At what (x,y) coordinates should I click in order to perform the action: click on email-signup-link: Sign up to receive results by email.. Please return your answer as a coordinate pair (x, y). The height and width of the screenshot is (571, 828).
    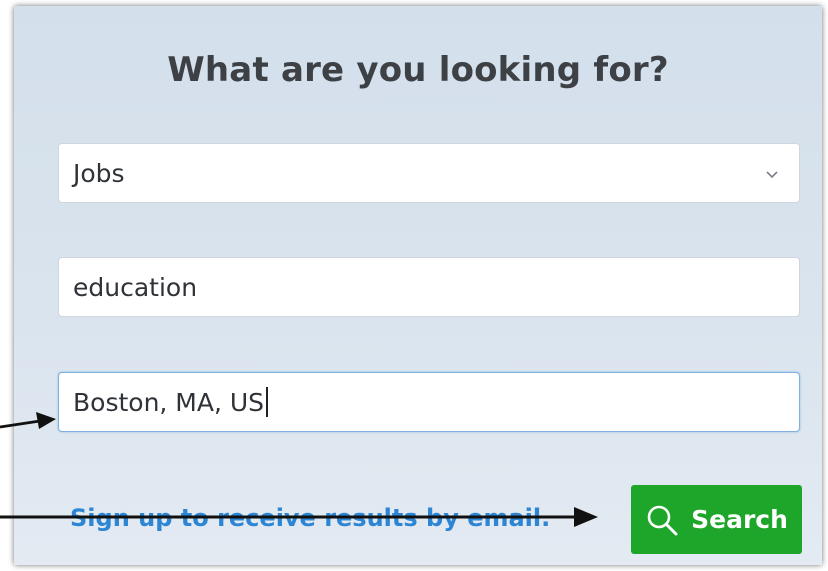
    Looking at the image, I should click on (310, 518).